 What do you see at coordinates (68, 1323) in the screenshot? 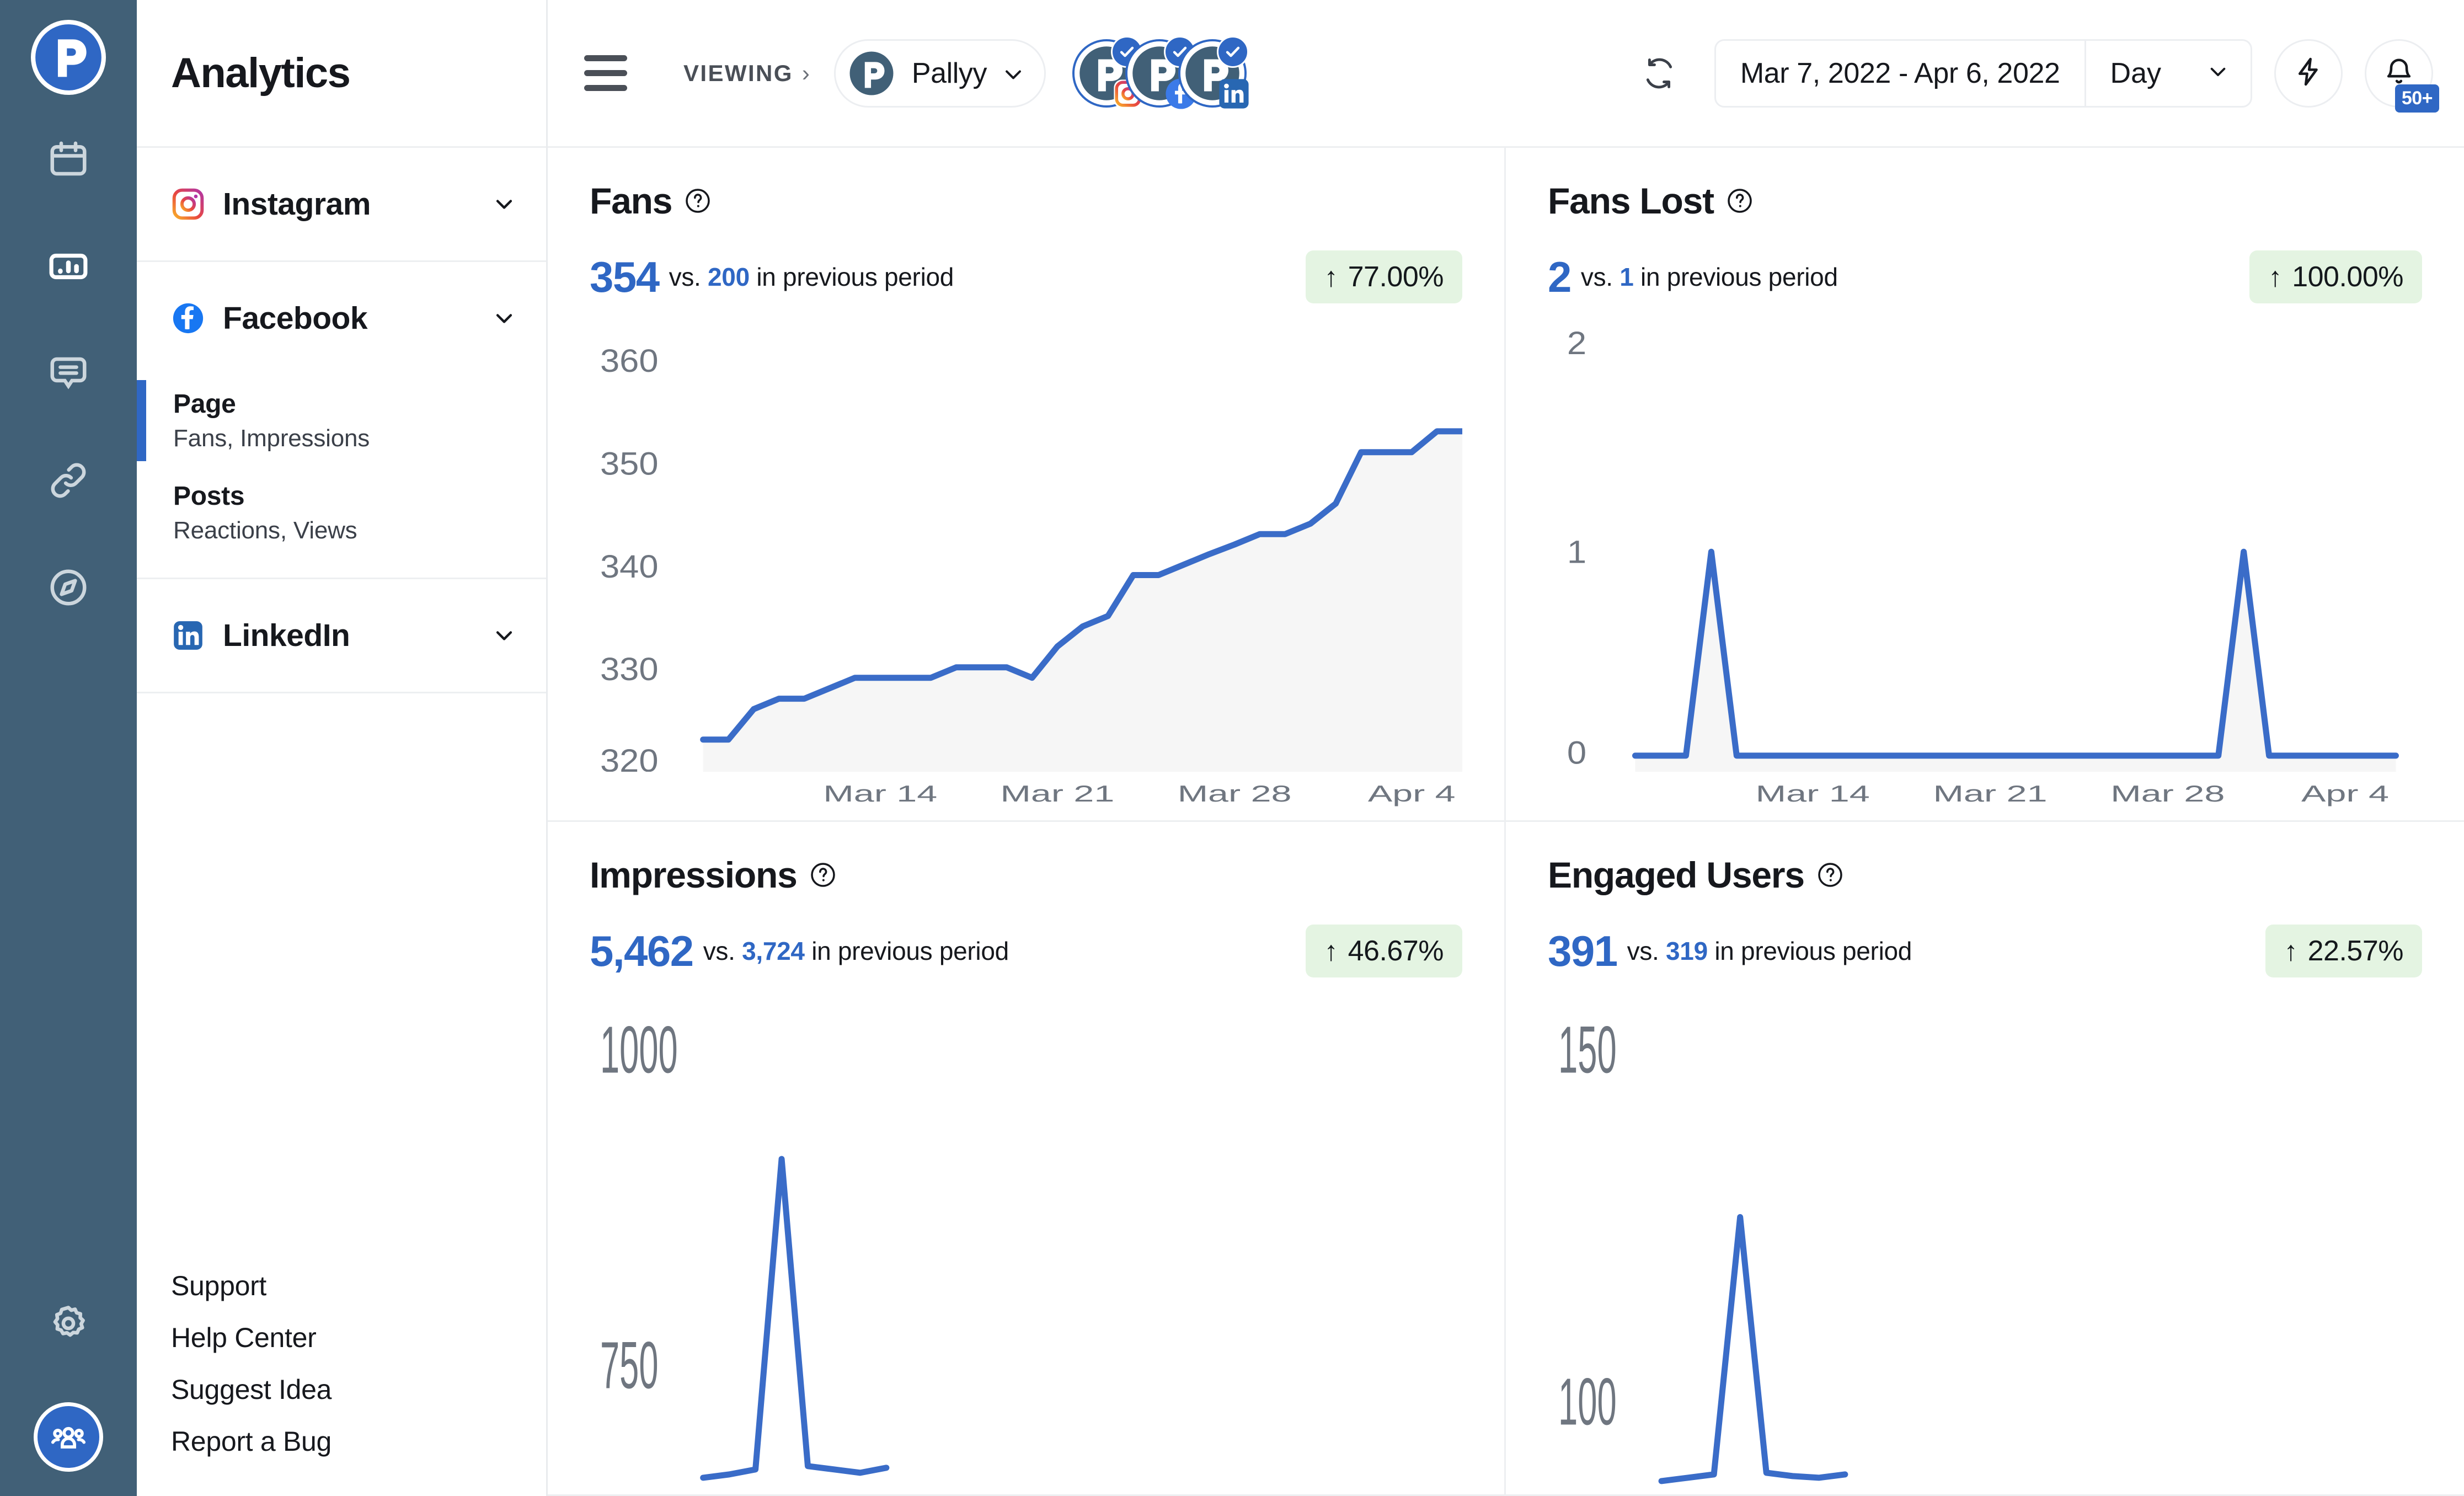
I see `gear-icon` at bounding box center [68, 1323].